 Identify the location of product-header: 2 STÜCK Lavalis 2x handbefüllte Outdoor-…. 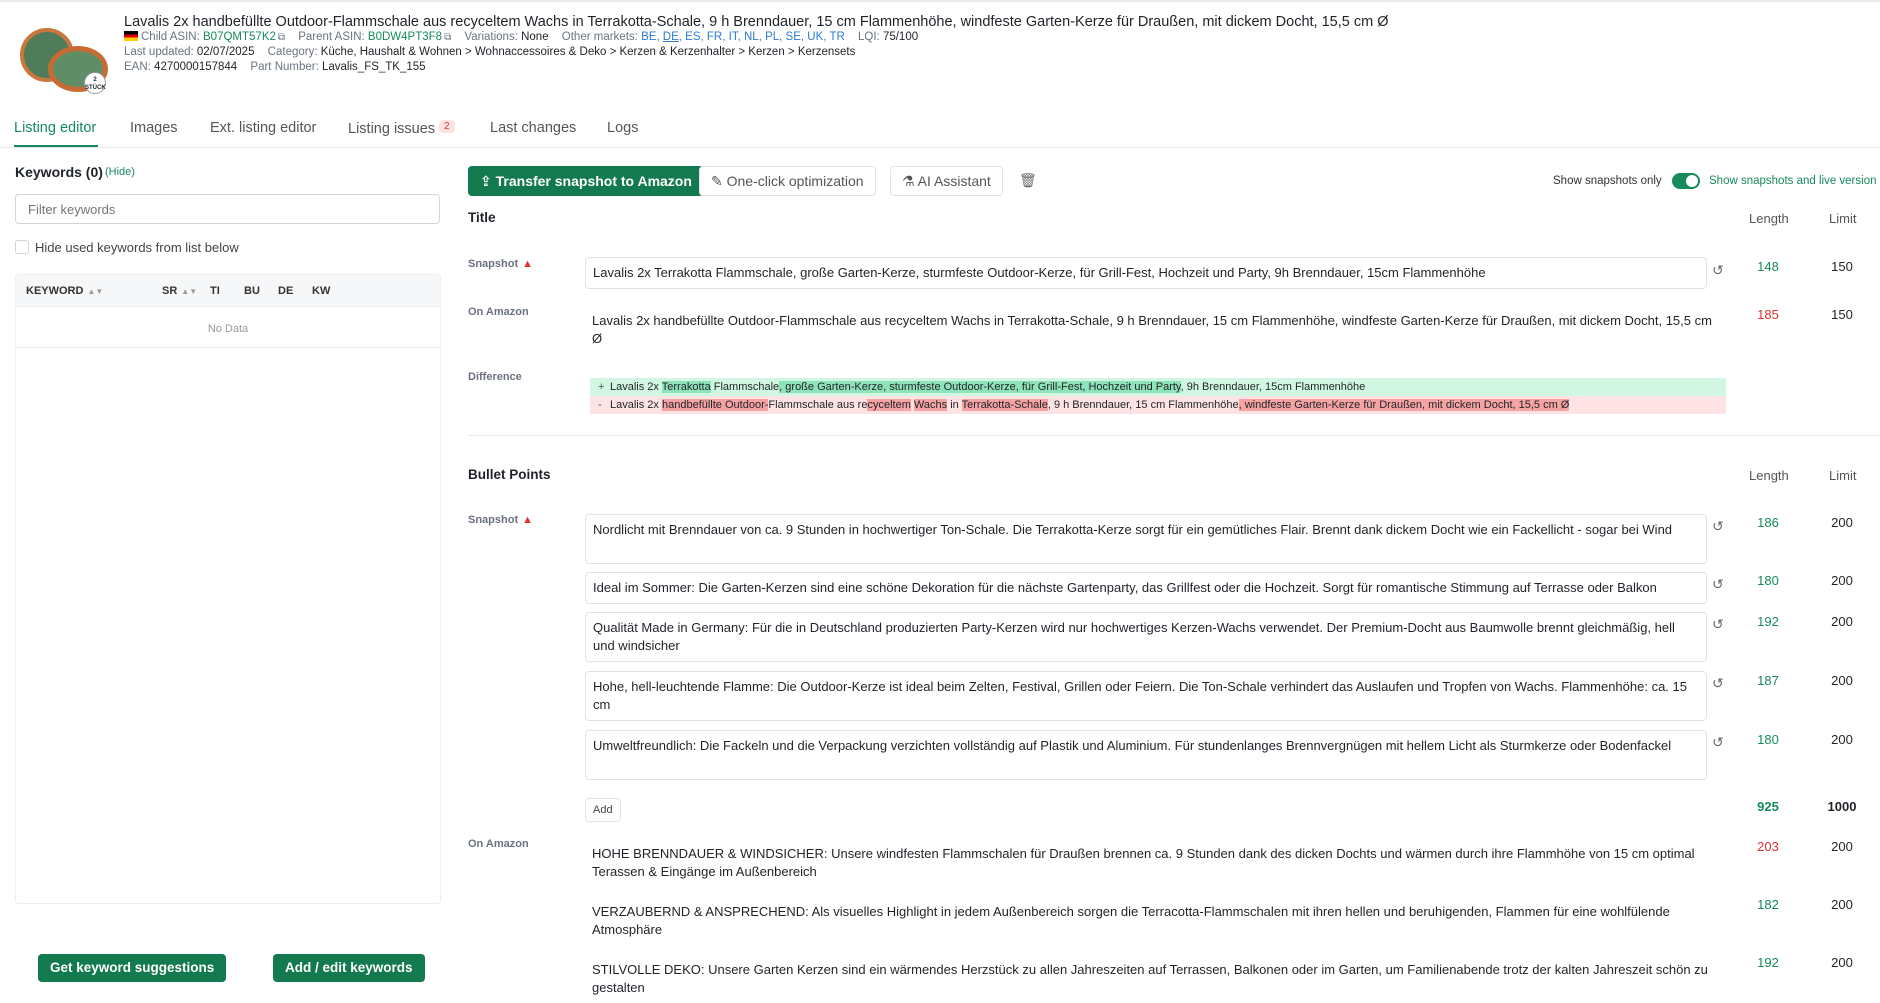
(944, 54).